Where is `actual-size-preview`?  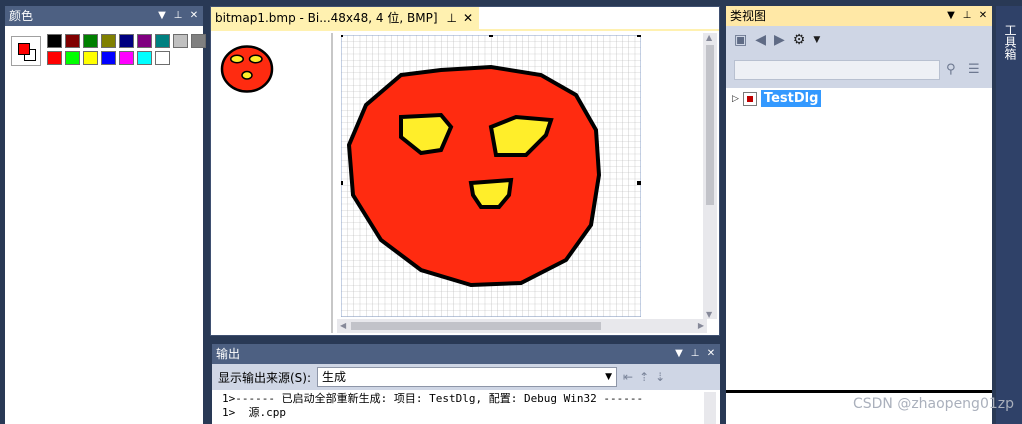
actual-size-preview is located at coordinates (273, 183).